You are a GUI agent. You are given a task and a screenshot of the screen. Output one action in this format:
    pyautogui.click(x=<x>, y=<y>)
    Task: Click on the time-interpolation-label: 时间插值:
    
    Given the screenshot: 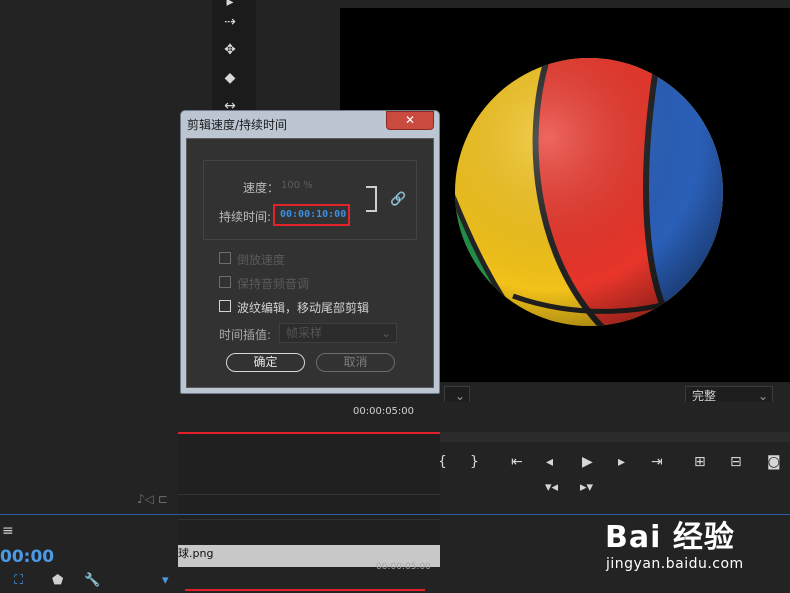 What is the action you would take?
    pyautogui.click(x=245, y=335)
    